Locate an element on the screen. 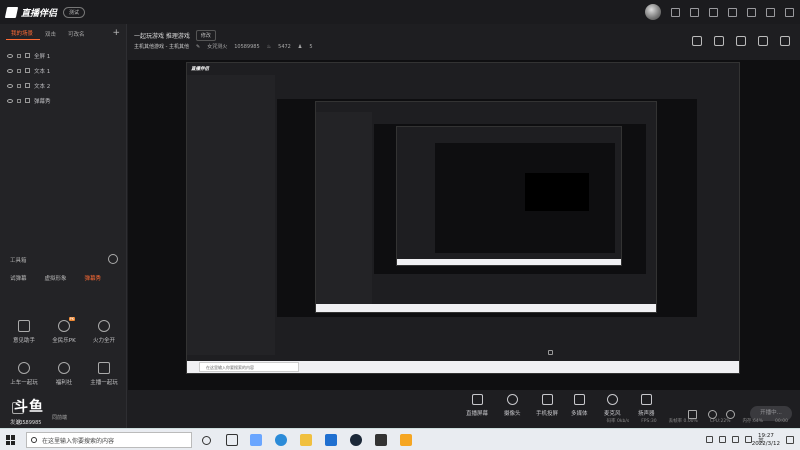  header-tools is located at coordinates (741, 41).